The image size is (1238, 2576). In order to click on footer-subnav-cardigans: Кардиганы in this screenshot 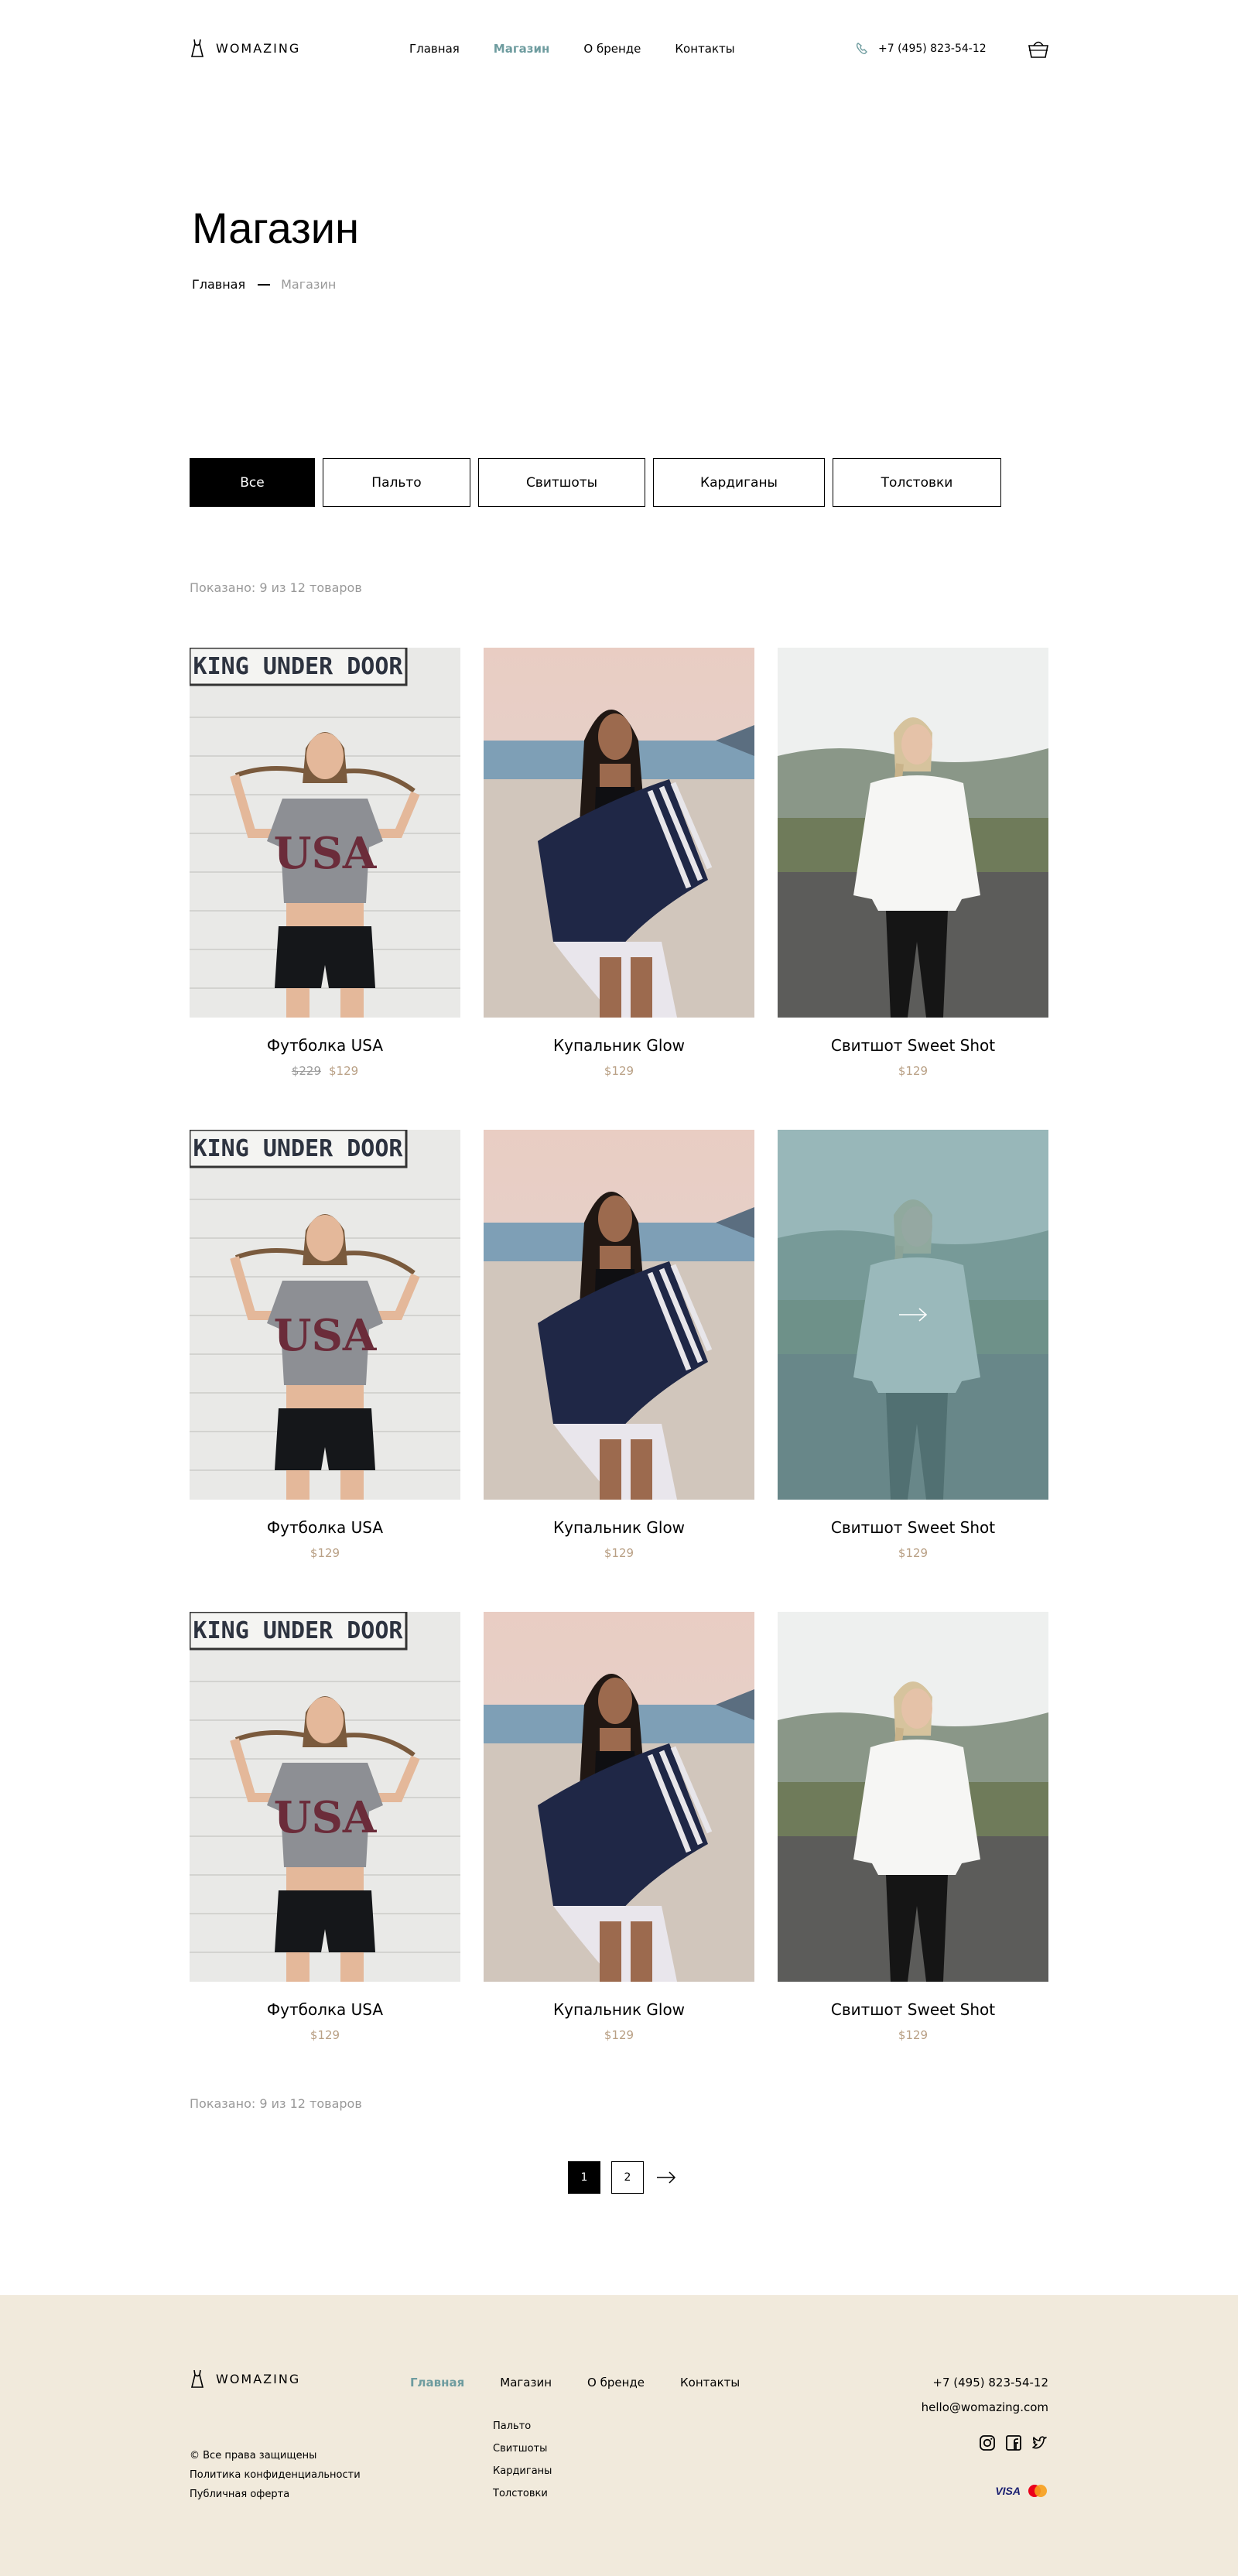, I will do `click(522, 2471)`.